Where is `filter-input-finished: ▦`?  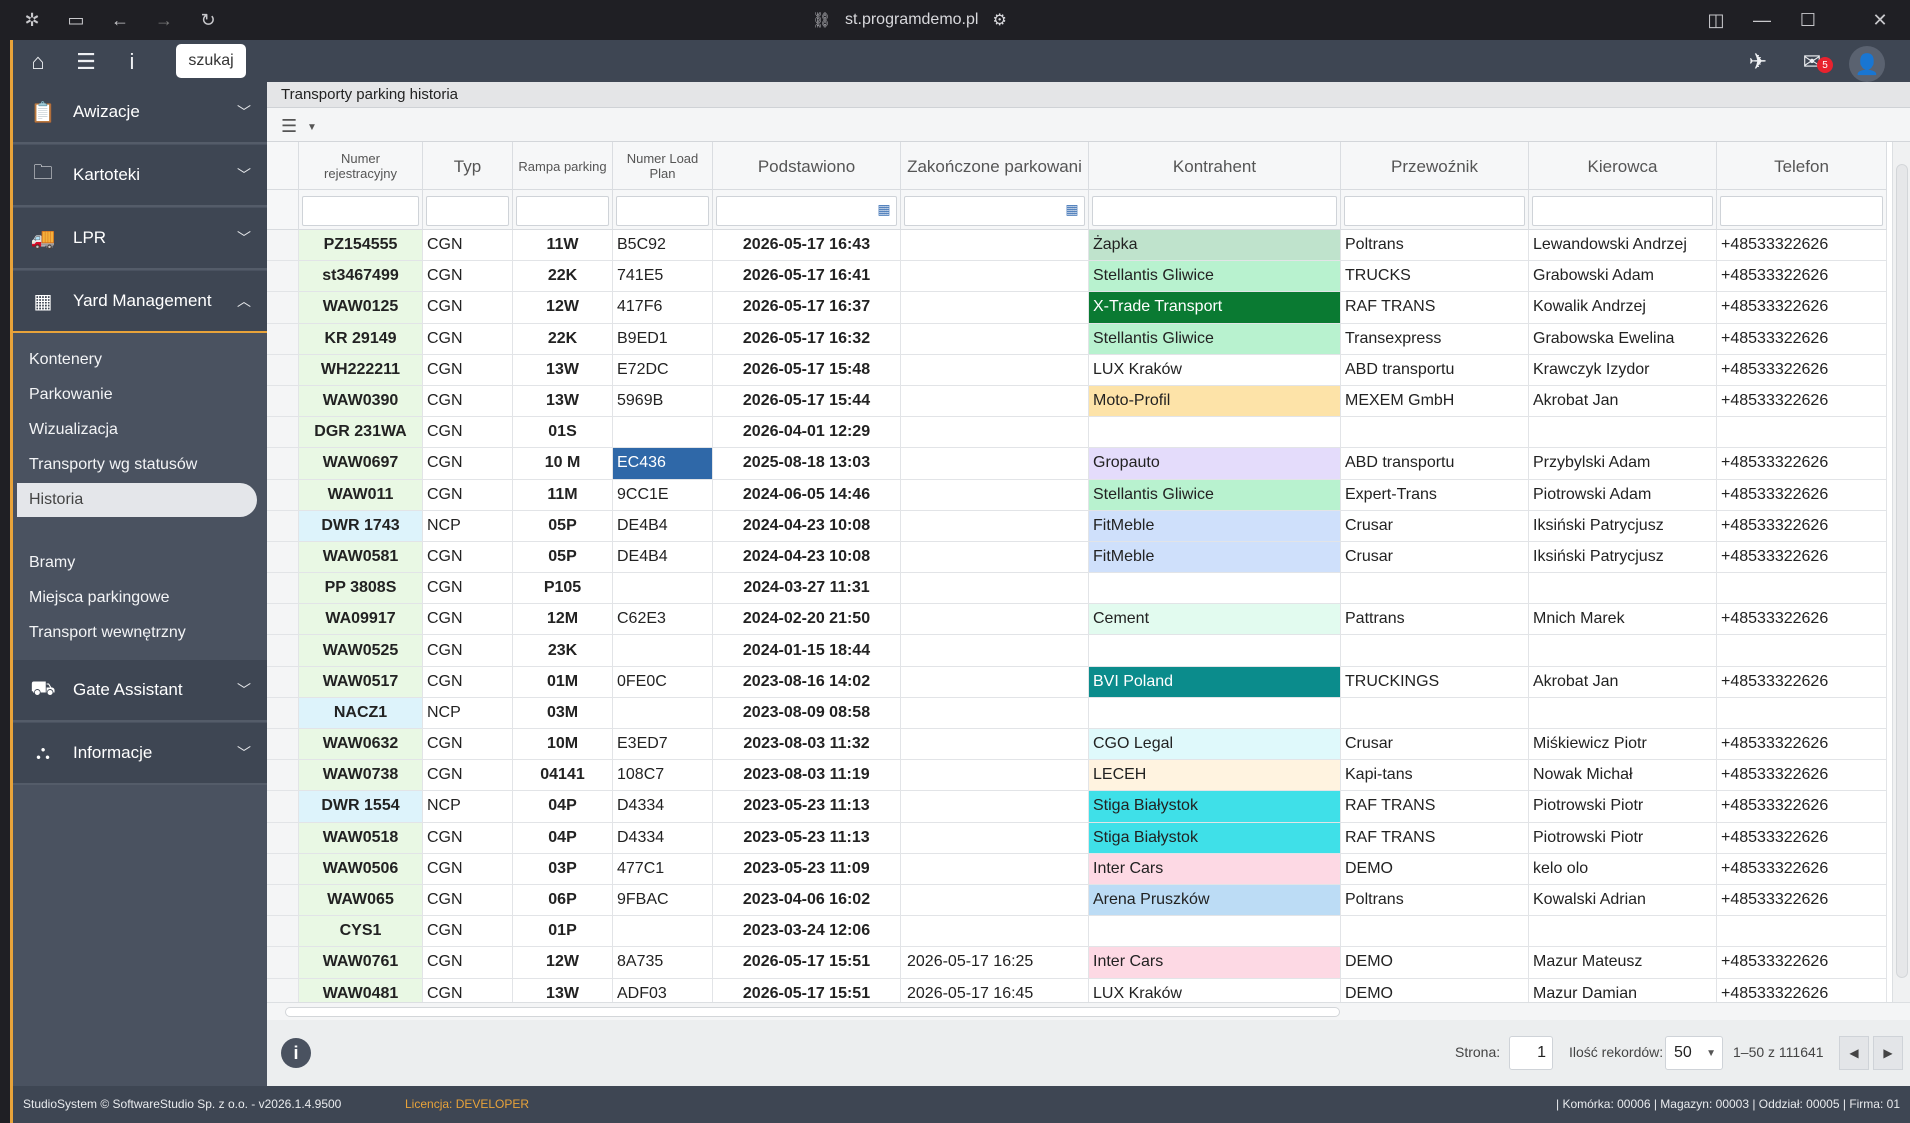
filter-input-finished: ▦ is located at coordinates (994, 211).